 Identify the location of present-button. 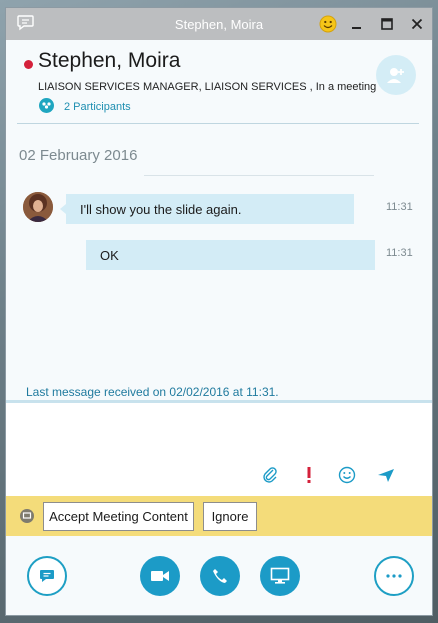
(280, 576).